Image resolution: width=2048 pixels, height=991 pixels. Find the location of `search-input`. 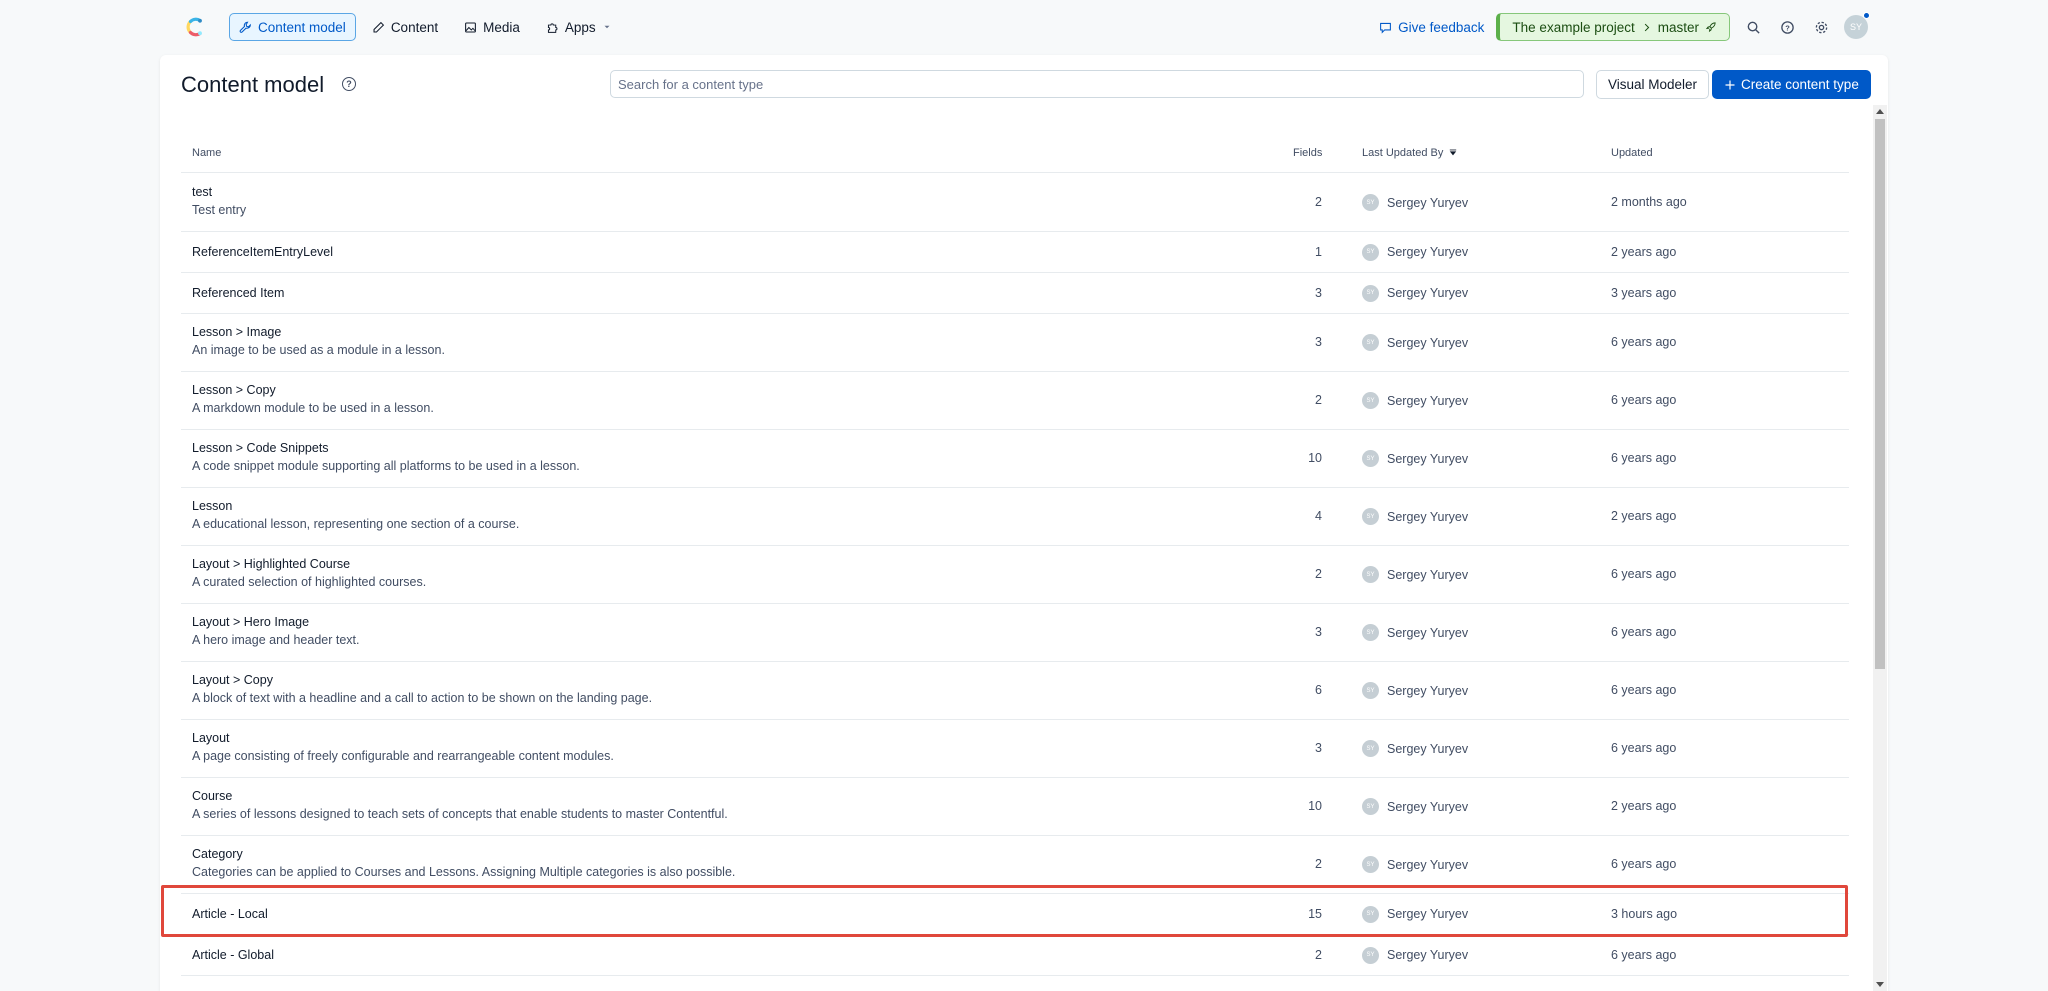

search-input is located at coordinates (1097, 84).